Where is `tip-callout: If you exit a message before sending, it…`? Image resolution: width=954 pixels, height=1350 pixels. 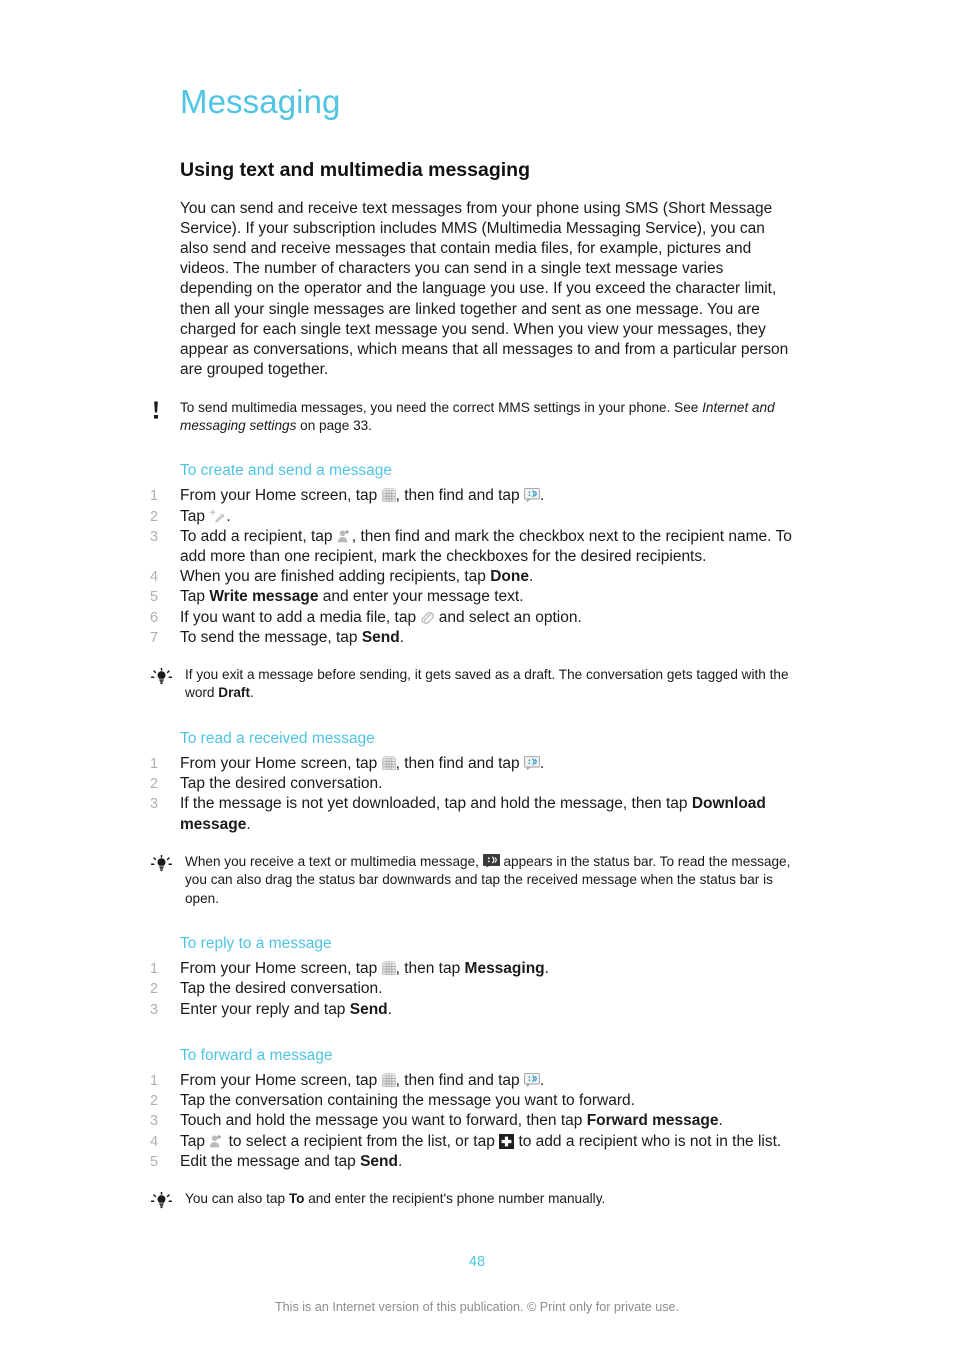 tip-callout: If you exit a message before sending, it… is located at coordinates (473, 684).